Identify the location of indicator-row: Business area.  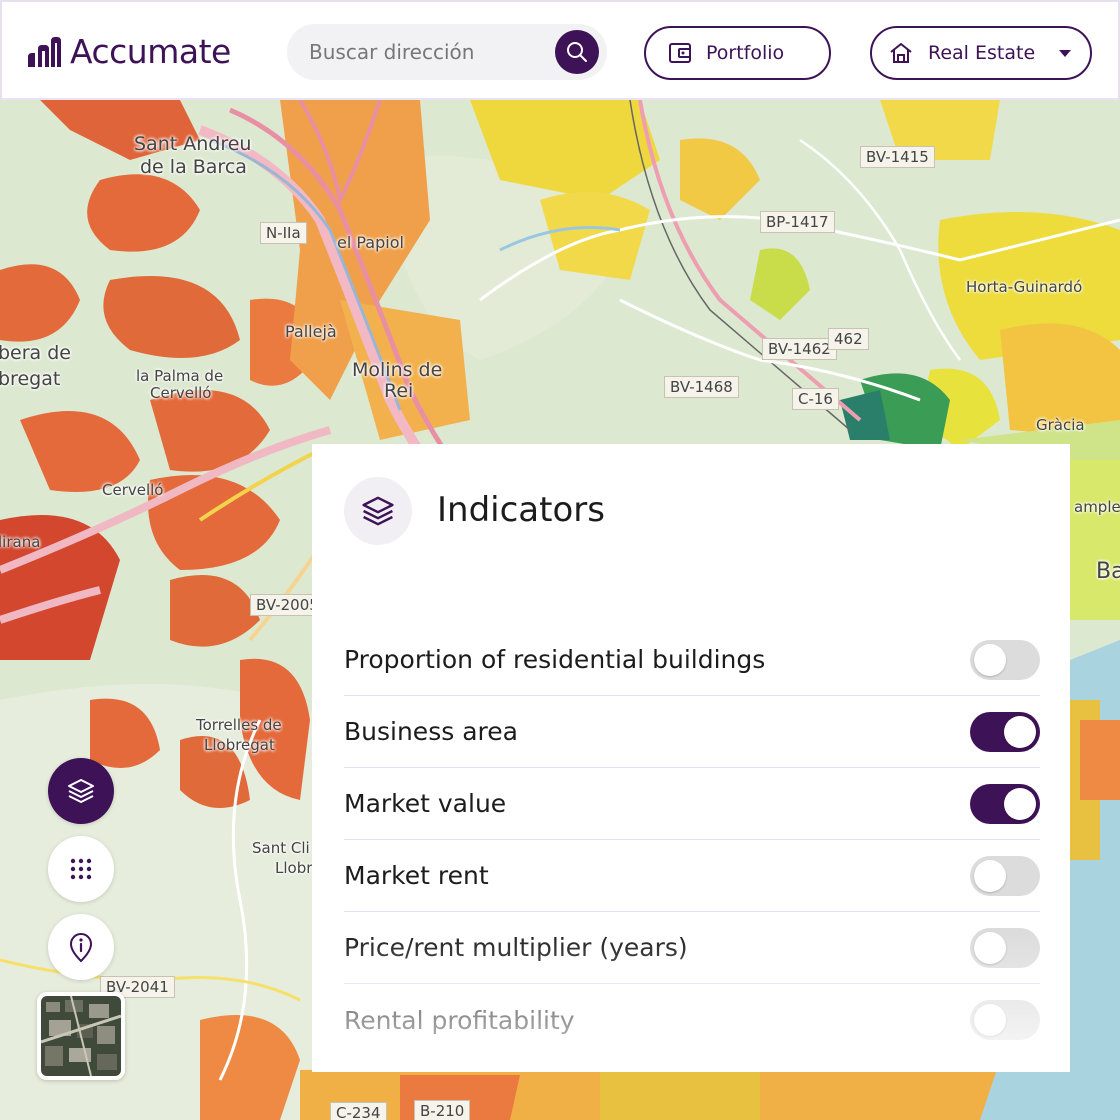
(692, 732).